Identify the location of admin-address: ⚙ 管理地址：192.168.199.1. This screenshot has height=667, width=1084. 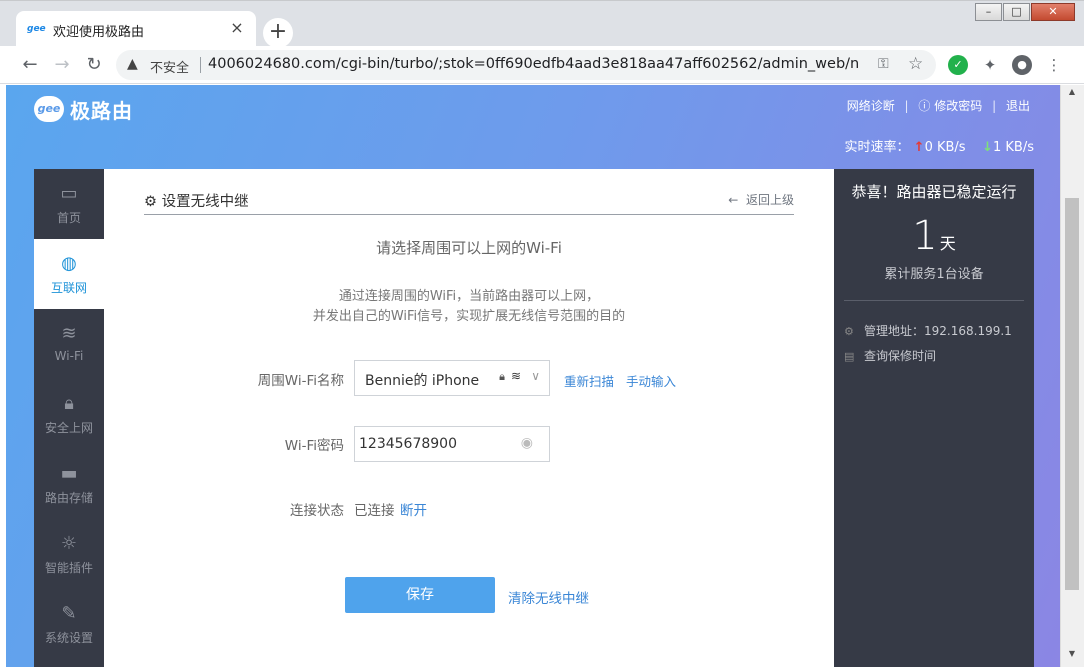
(928, 330).